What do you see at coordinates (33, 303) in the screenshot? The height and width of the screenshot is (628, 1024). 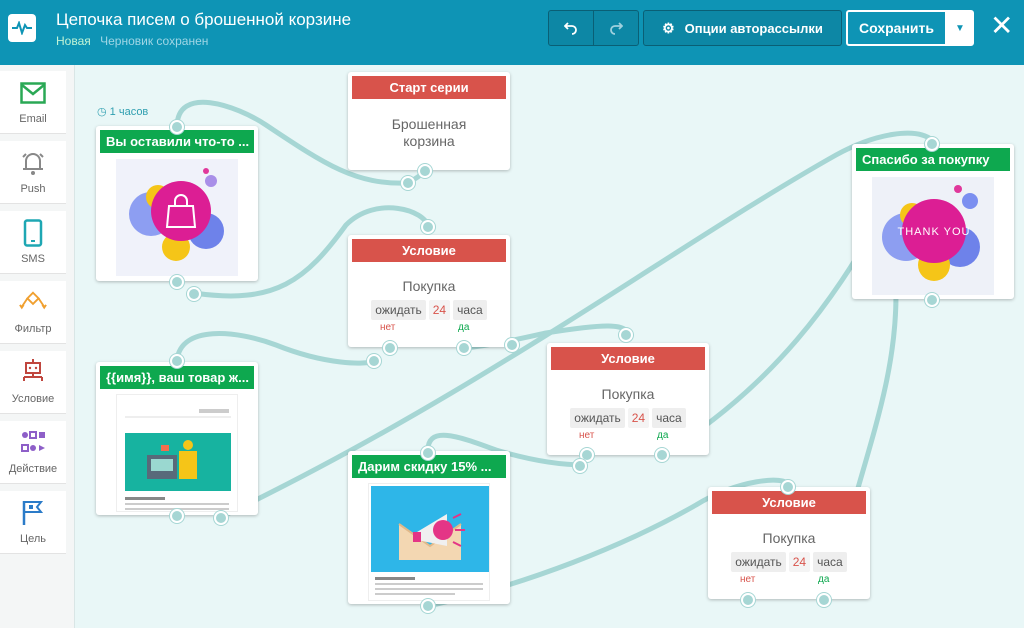 I see `filter-icon` at bounding box center [33, 303].